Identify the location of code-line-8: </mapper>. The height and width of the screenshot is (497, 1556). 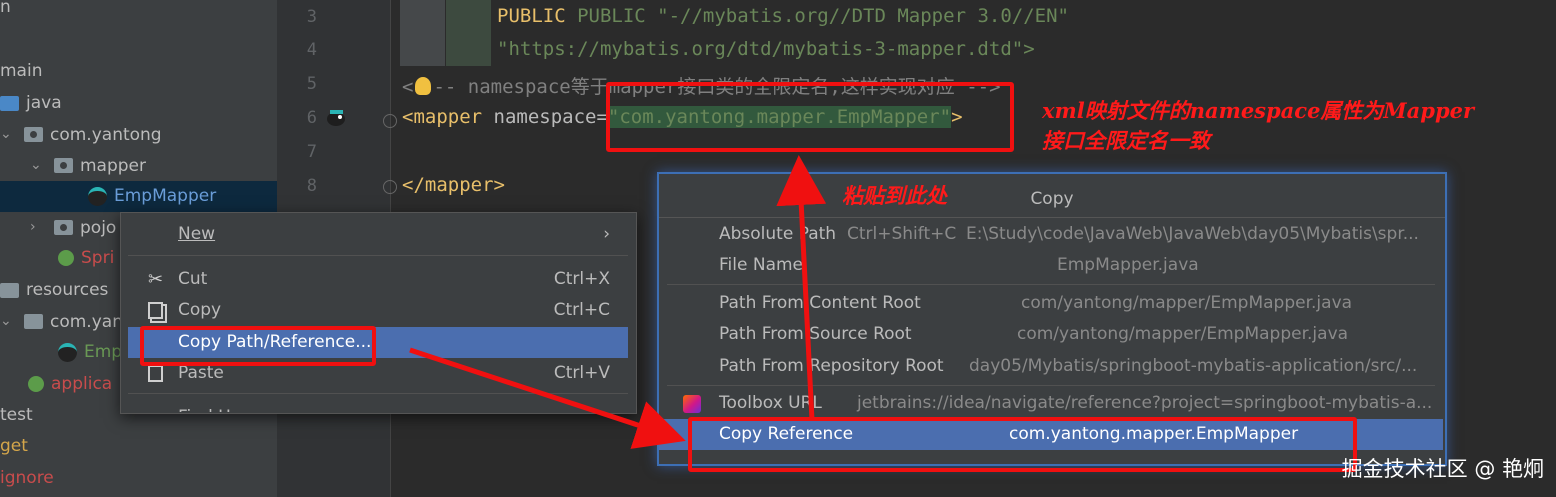
(453, 185).